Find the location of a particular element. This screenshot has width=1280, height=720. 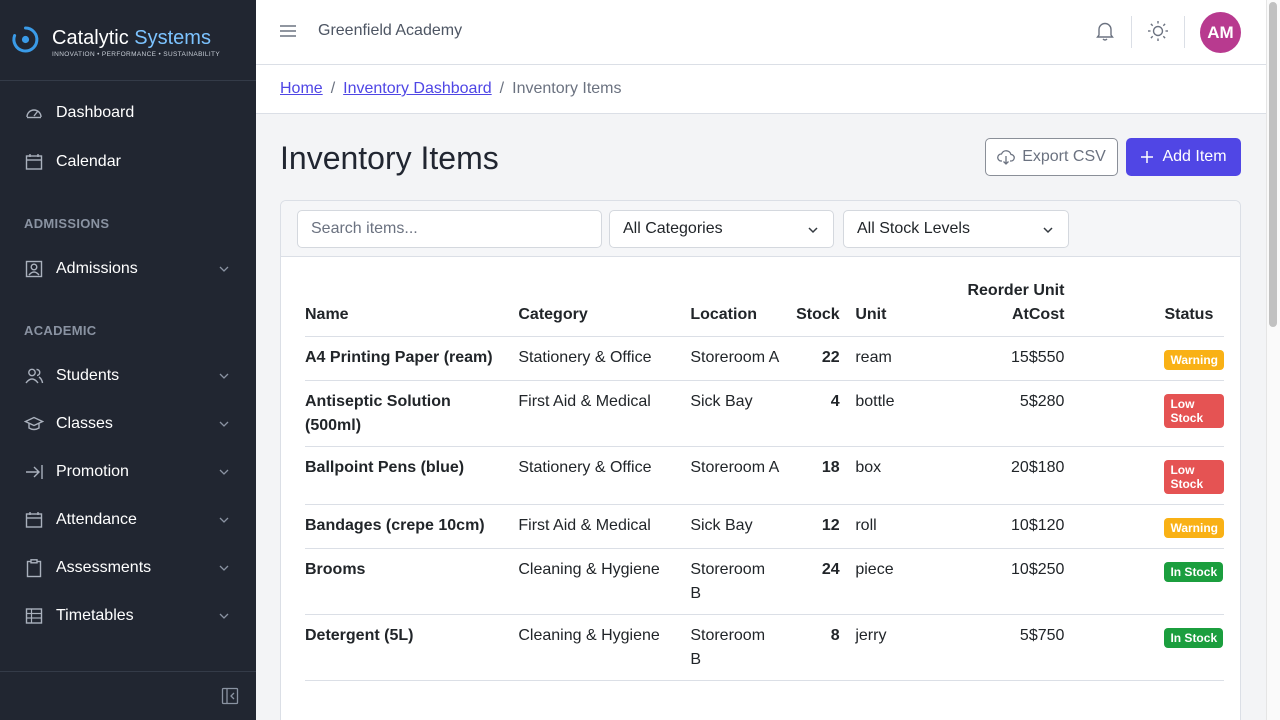

column-header-unit-cost: Unit Cost is located at coordinates (1046, 308).